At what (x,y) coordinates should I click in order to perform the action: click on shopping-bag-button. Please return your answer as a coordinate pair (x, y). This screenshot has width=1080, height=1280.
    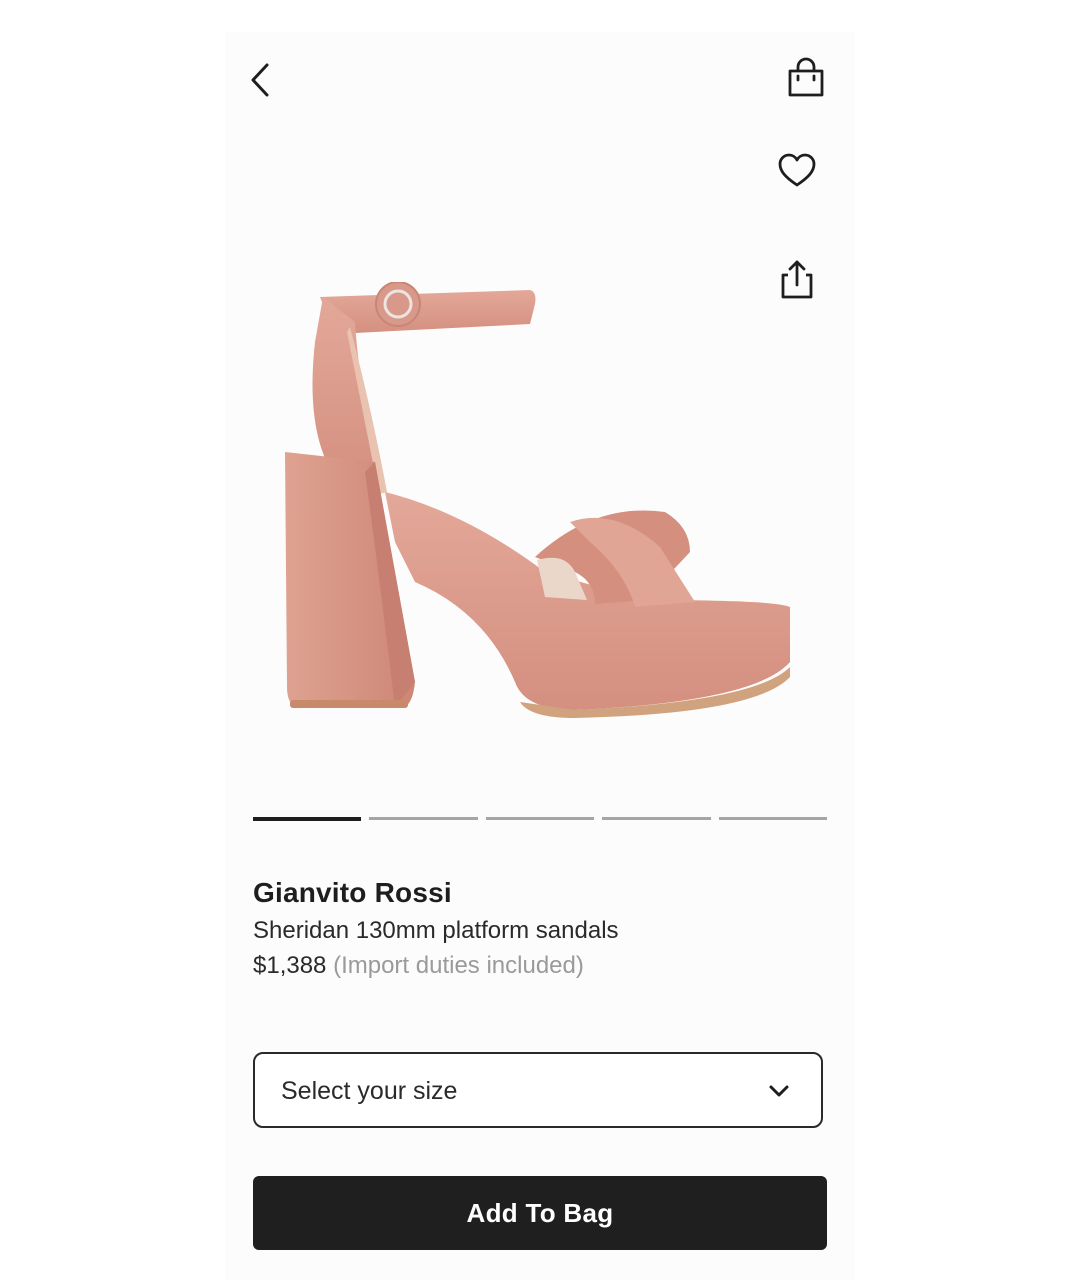
    Looking at the image, I should click on (807, 79).